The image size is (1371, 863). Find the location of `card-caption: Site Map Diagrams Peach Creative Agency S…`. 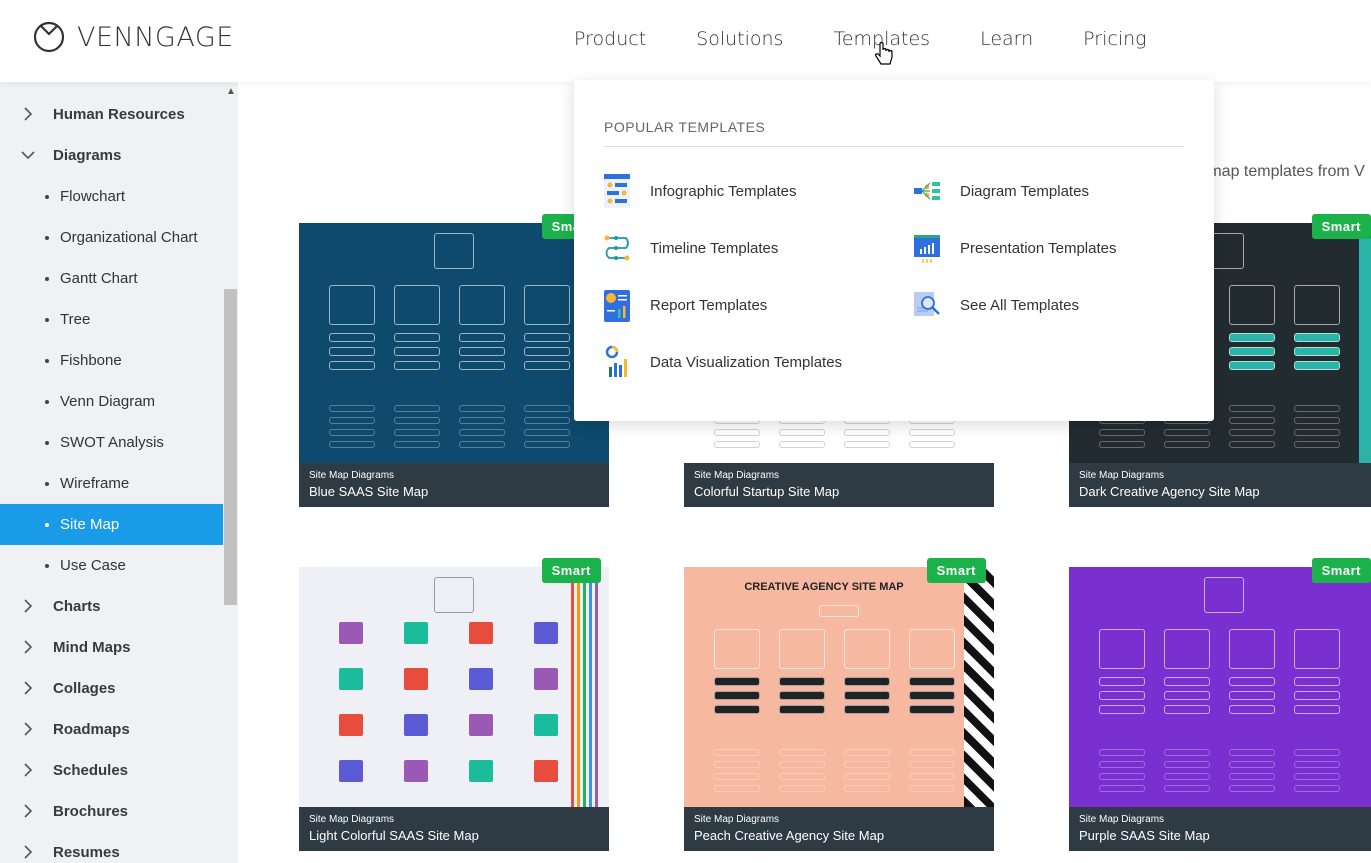

card-caption: Site Map Diagrams Peach Creative Agency S… is located at coordinates (839, 829).